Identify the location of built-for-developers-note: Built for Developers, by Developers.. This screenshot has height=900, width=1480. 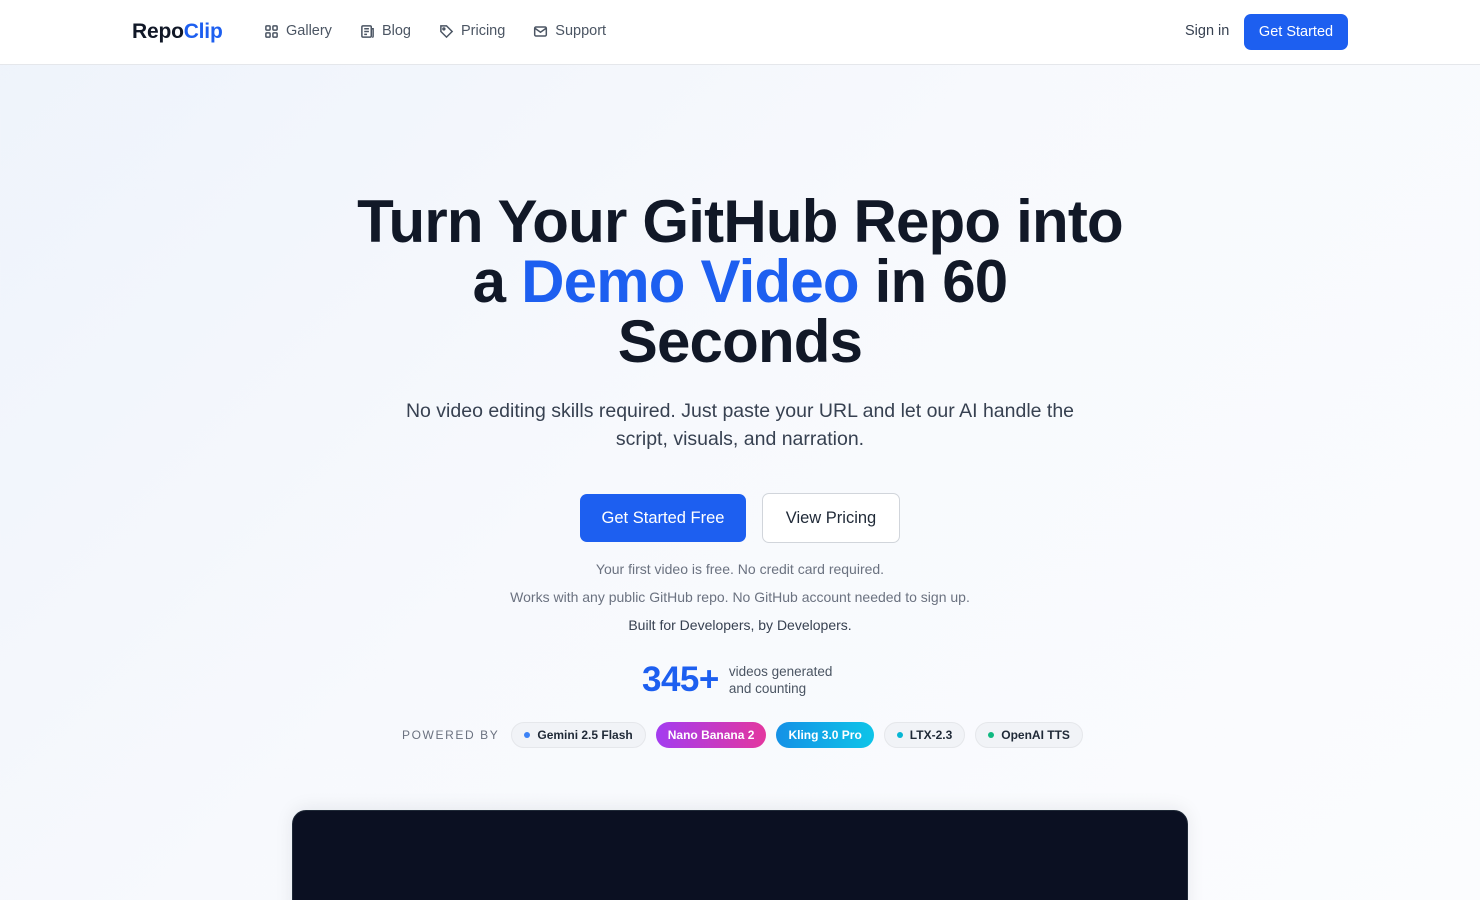
(740, 625).